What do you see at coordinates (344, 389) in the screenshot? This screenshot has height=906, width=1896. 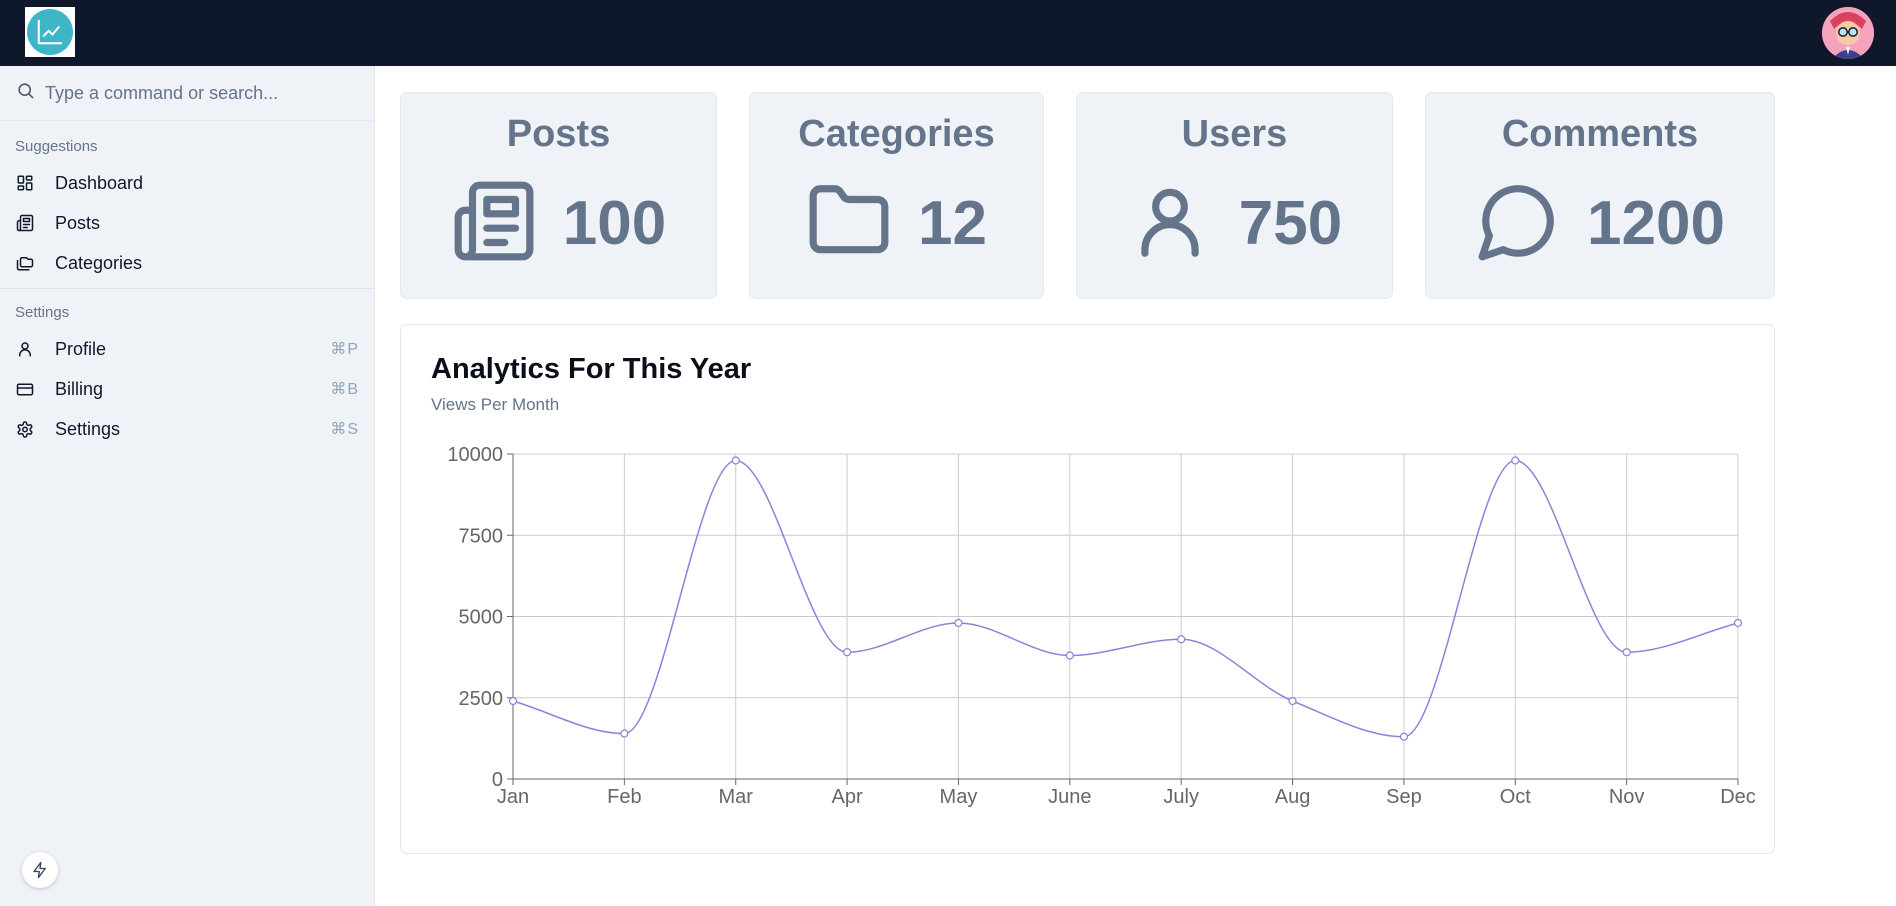 I see `shortcut-hint: ⌘B` at bounding box center [344, 389].